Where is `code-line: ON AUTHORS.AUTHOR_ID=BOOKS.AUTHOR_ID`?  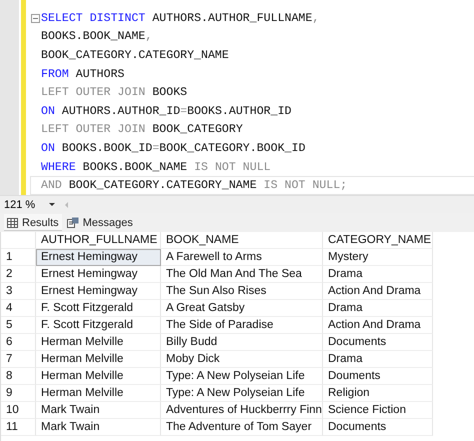
code-line: ON AUTHORS.AUTHOR_ID=BOOKS.AUTHOR_ID is located at coordinates (166, 111).